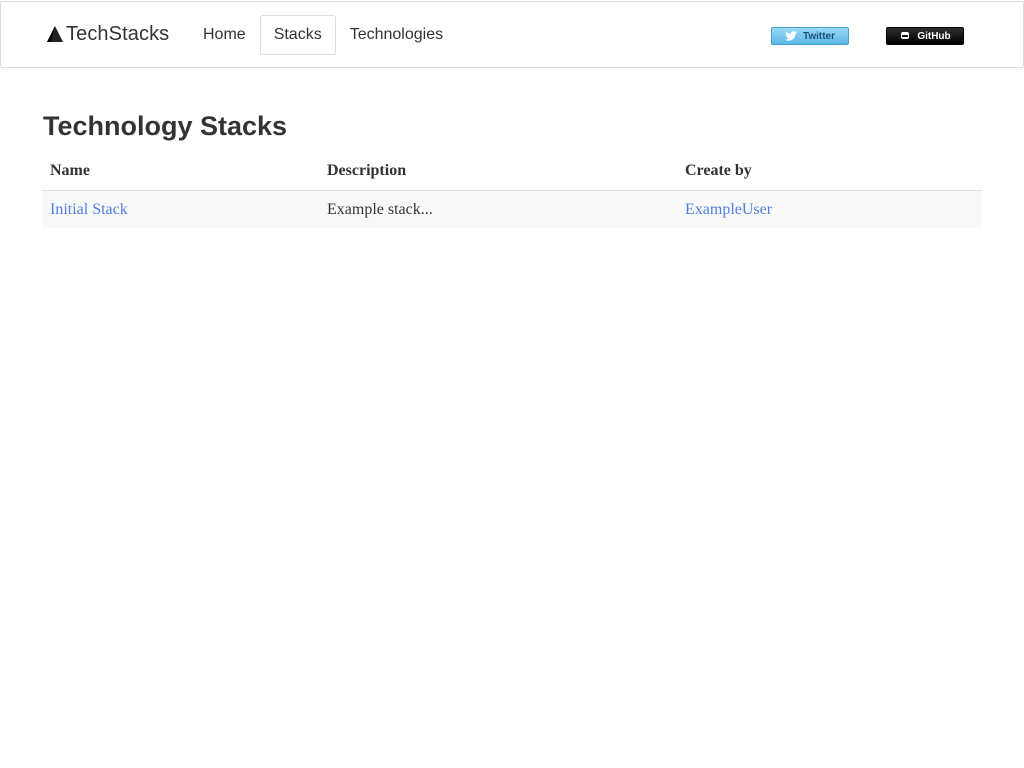 This screenshot has height=768, width=1024. What do you see at coordinates (118, 33) in the screenshot?
I see `brand-name: TechStacks` at bounding box center [118, 33].